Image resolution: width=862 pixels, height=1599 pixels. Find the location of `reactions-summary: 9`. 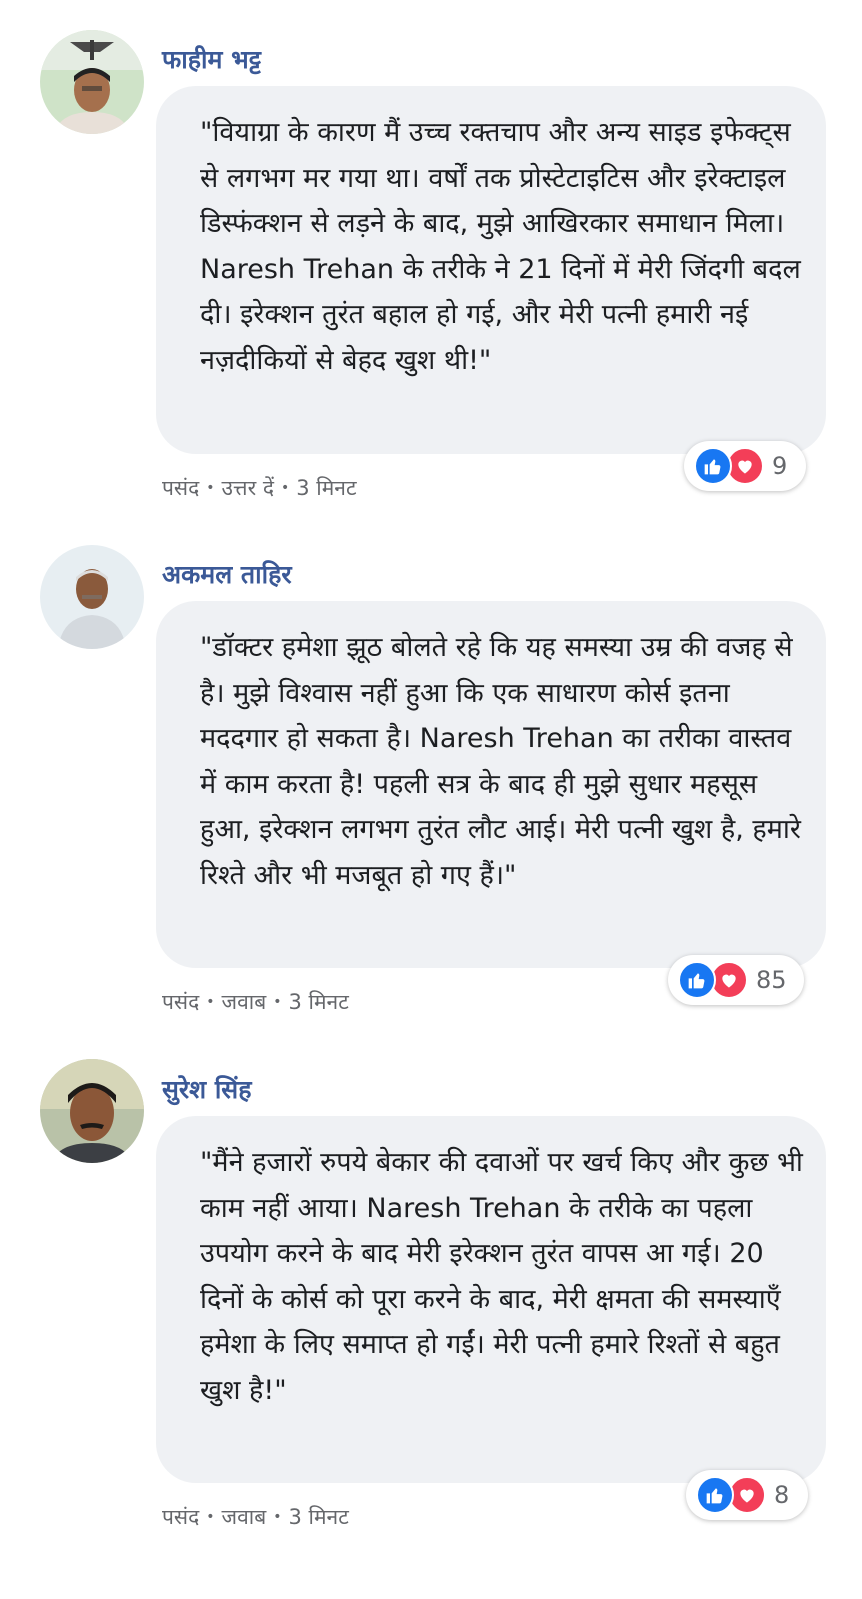

reactions-summary: 9 is located at coordinates (745, 466).